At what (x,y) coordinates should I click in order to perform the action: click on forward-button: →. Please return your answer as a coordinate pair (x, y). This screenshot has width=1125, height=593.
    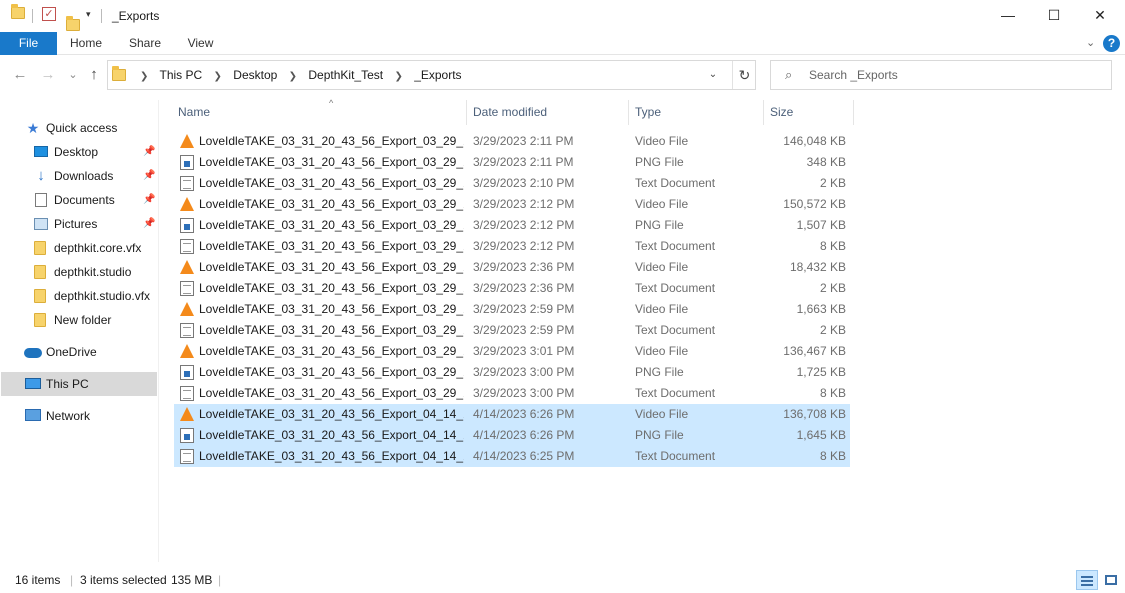
    Looking at the image, I should click on (48, 75).